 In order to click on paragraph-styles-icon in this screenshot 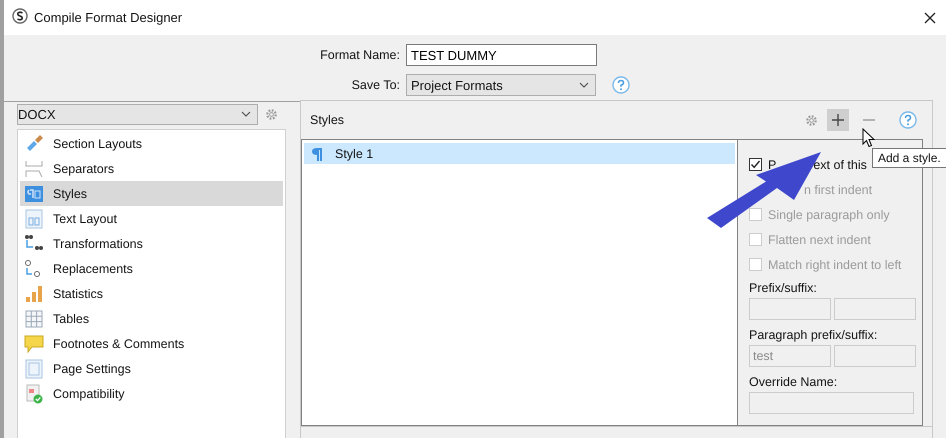, I will do `click(34, 194)`.